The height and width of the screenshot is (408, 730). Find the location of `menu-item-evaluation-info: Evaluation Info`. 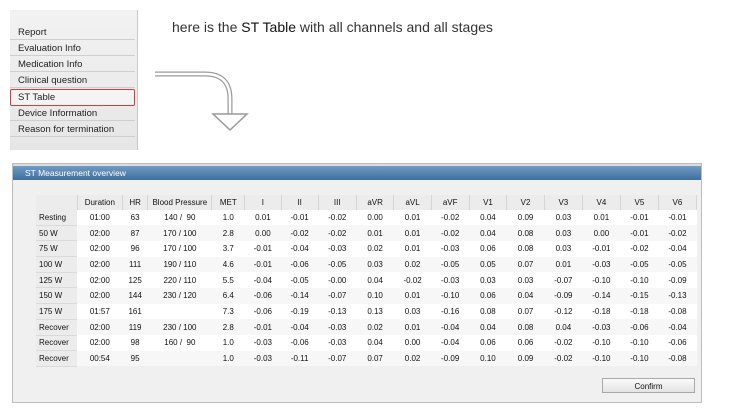

menu-item-evaluation-info: Evaluation Info is located at coordinates (72, 48).